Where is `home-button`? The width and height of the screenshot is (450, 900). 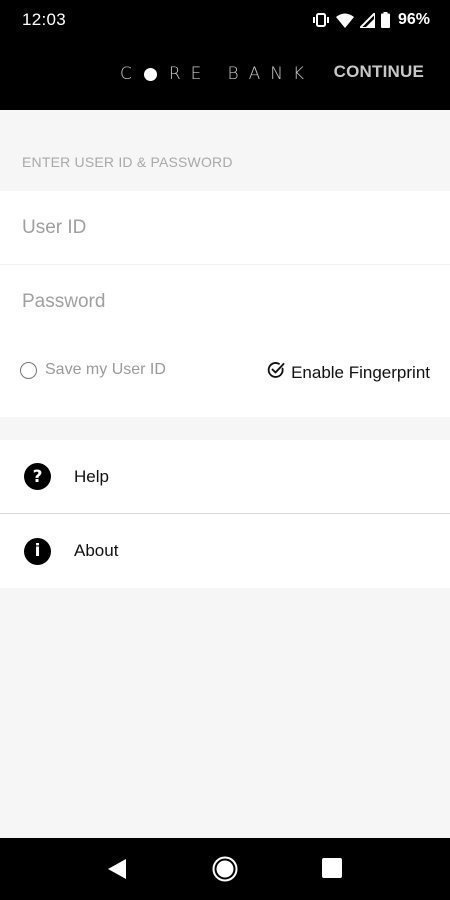 home-button is located at coordinates (225, 871).